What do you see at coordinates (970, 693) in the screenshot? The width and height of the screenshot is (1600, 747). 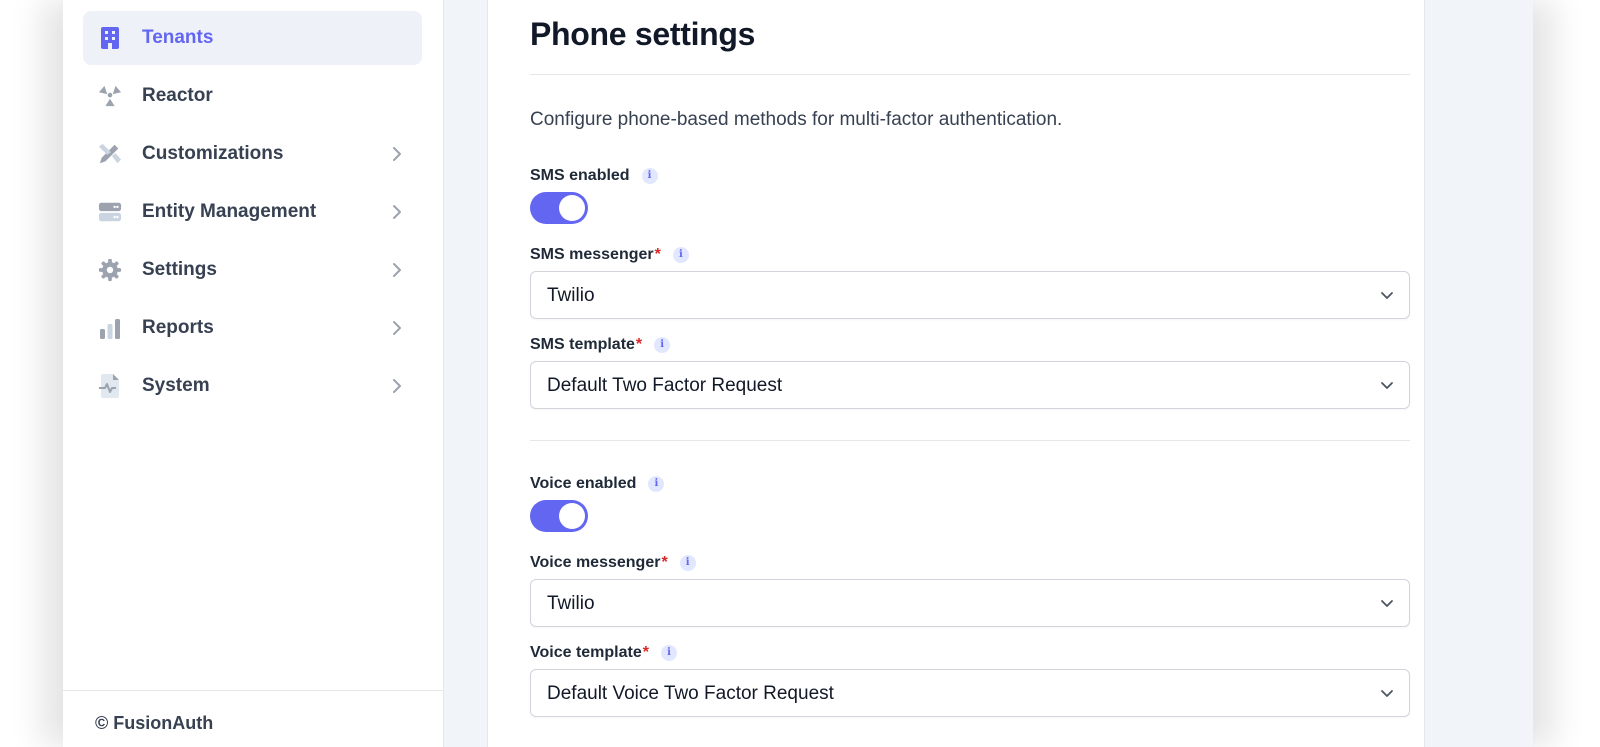 I see `voice-template-select: Default Voice Two Factor Request` at bounding box center [970, 693].